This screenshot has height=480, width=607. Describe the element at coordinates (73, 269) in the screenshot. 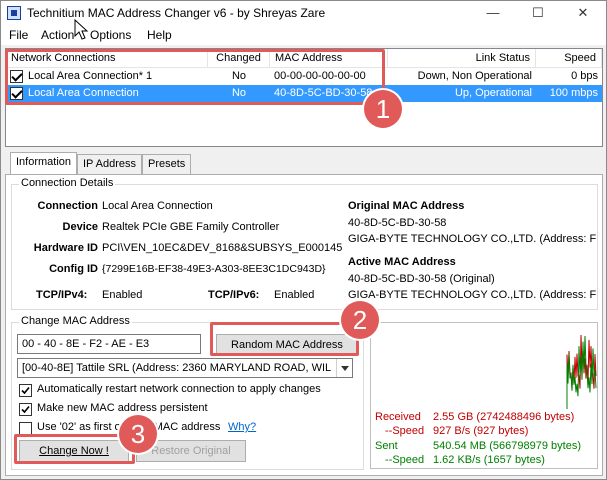

I see `config-id-label: Config ID` at that location.